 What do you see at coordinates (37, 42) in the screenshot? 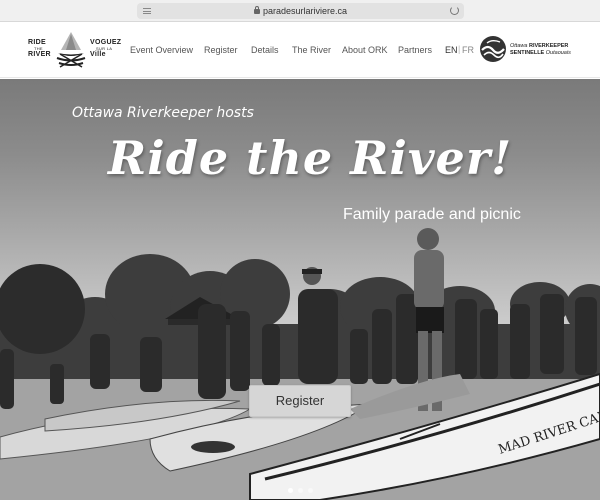
I see `logo-text-ride: RIDE` at bounding box center [37, 42].